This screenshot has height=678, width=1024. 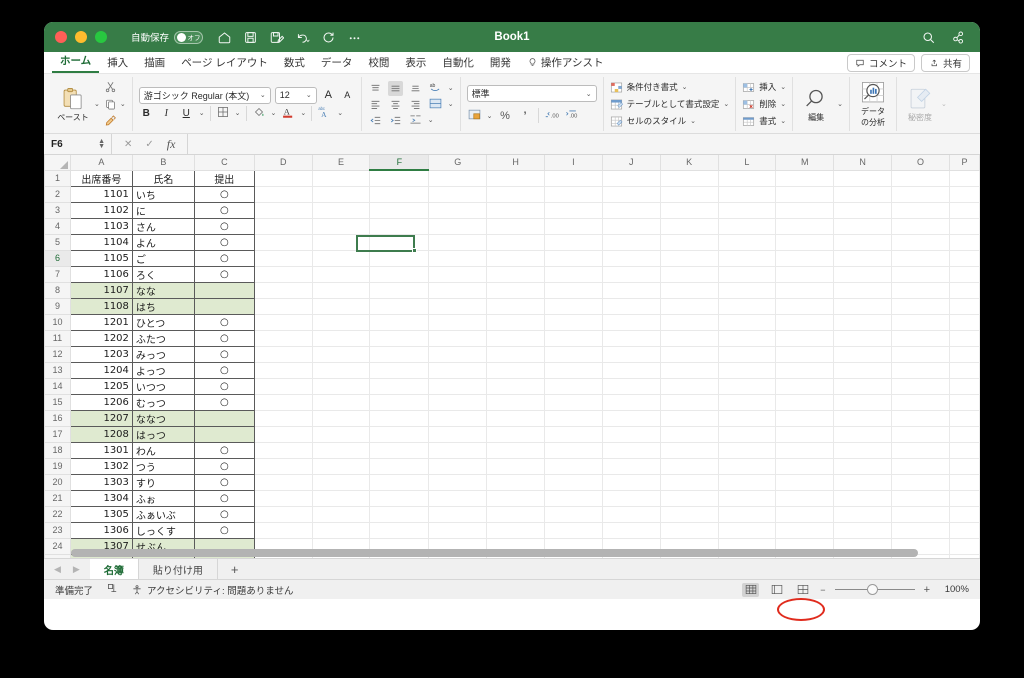 I want to click on formula-input, so click(x=583, y=144).